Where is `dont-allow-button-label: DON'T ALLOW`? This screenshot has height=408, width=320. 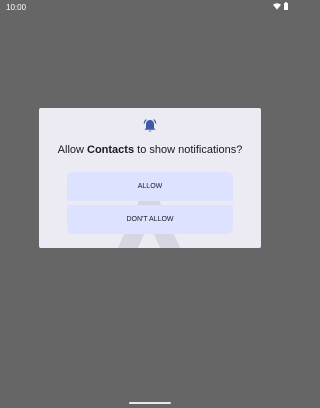 dont-allow-button-label: DON'T ALLOW is located at coordinates (150, 219).